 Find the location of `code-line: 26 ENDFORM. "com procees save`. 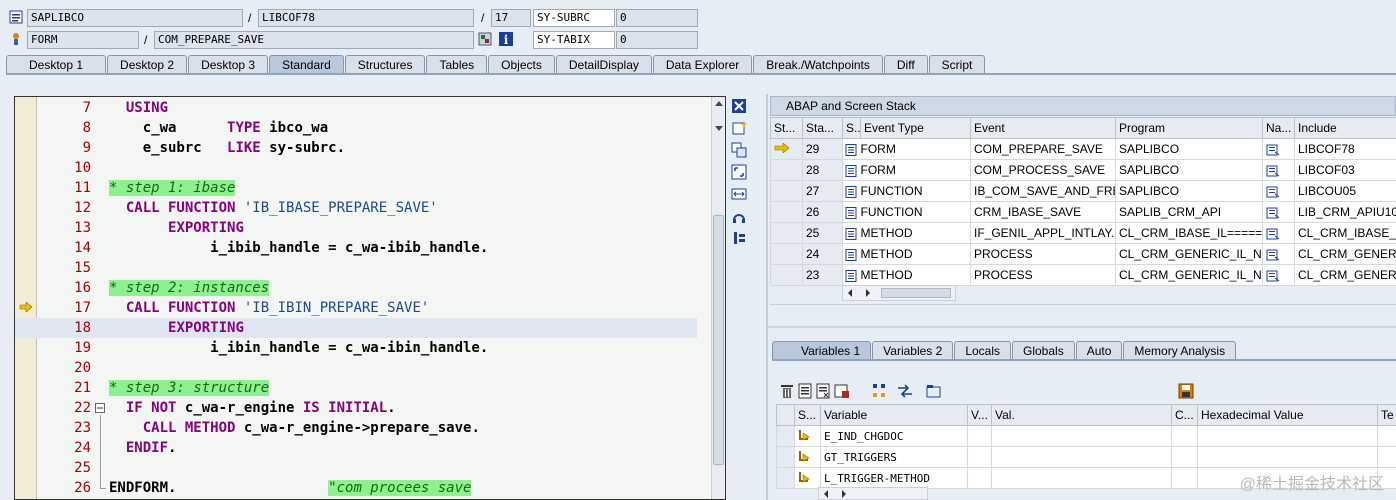

code-line: 26 ENDFORM. "com procees save is located at coordinates (370, 488).